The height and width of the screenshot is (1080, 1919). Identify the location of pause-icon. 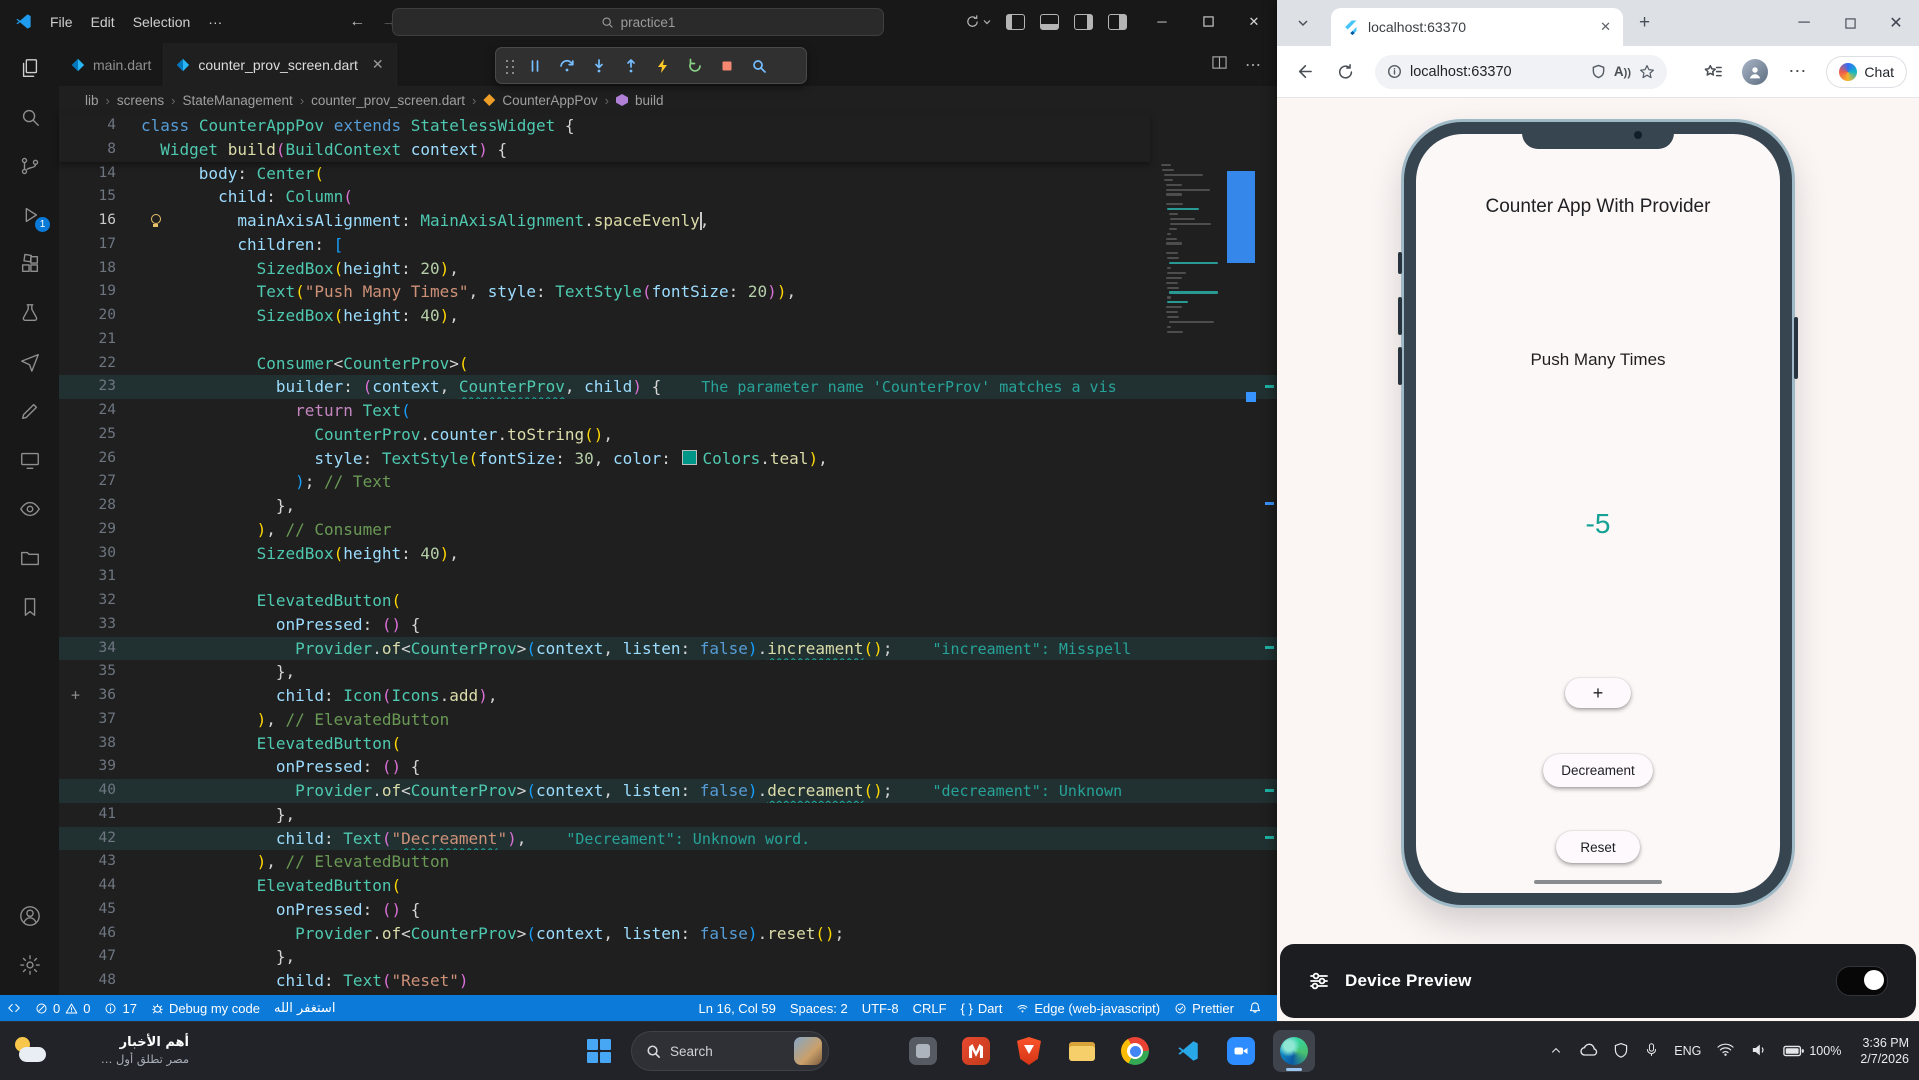
(534, 65).